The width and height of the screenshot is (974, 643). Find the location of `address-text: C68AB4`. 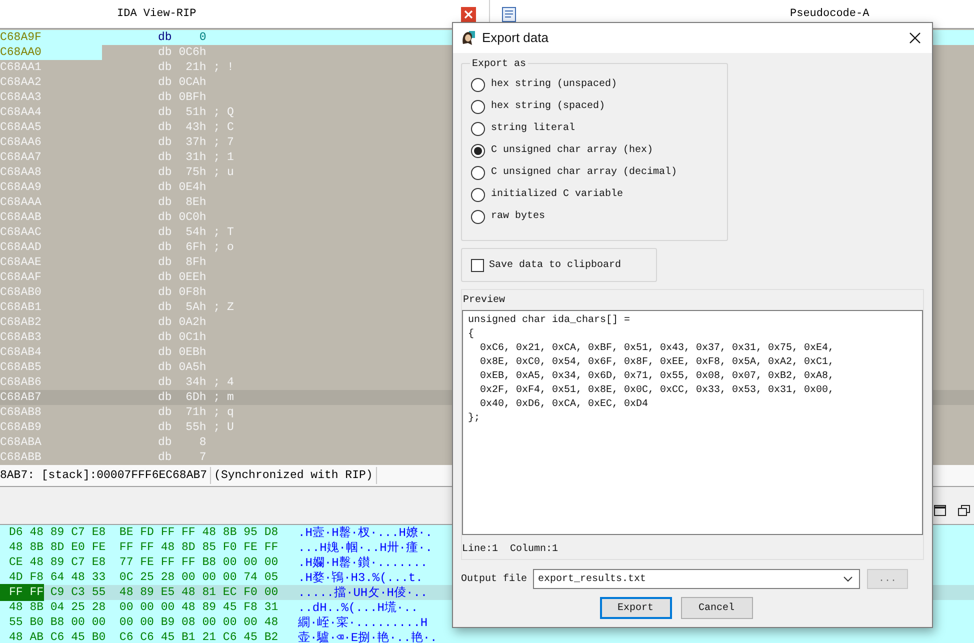

address-text: C68AB4 is located at coordinates (21, 352).